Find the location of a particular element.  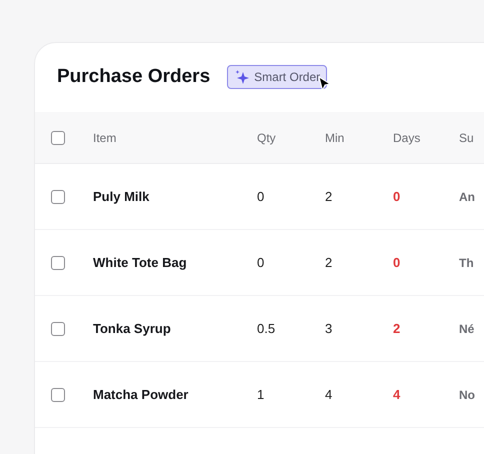

table-cell-text: No is located at coordinates (467, 395).